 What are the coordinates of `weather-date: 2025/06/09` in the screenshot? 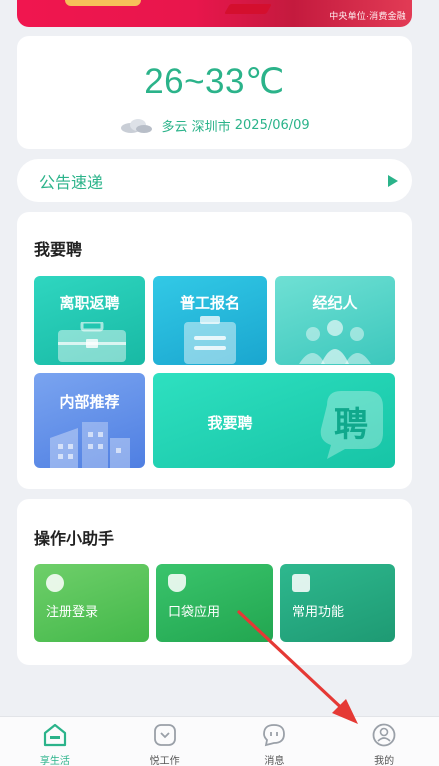 It's located at (272, 125).